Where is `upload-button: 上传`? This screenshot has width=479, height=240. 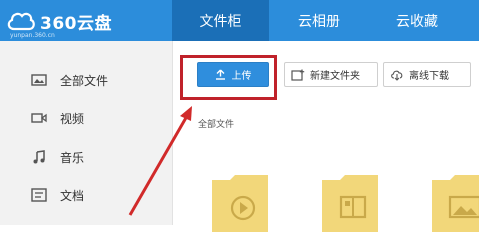 upload-button: 上传 is located at coordinates (233, 74).